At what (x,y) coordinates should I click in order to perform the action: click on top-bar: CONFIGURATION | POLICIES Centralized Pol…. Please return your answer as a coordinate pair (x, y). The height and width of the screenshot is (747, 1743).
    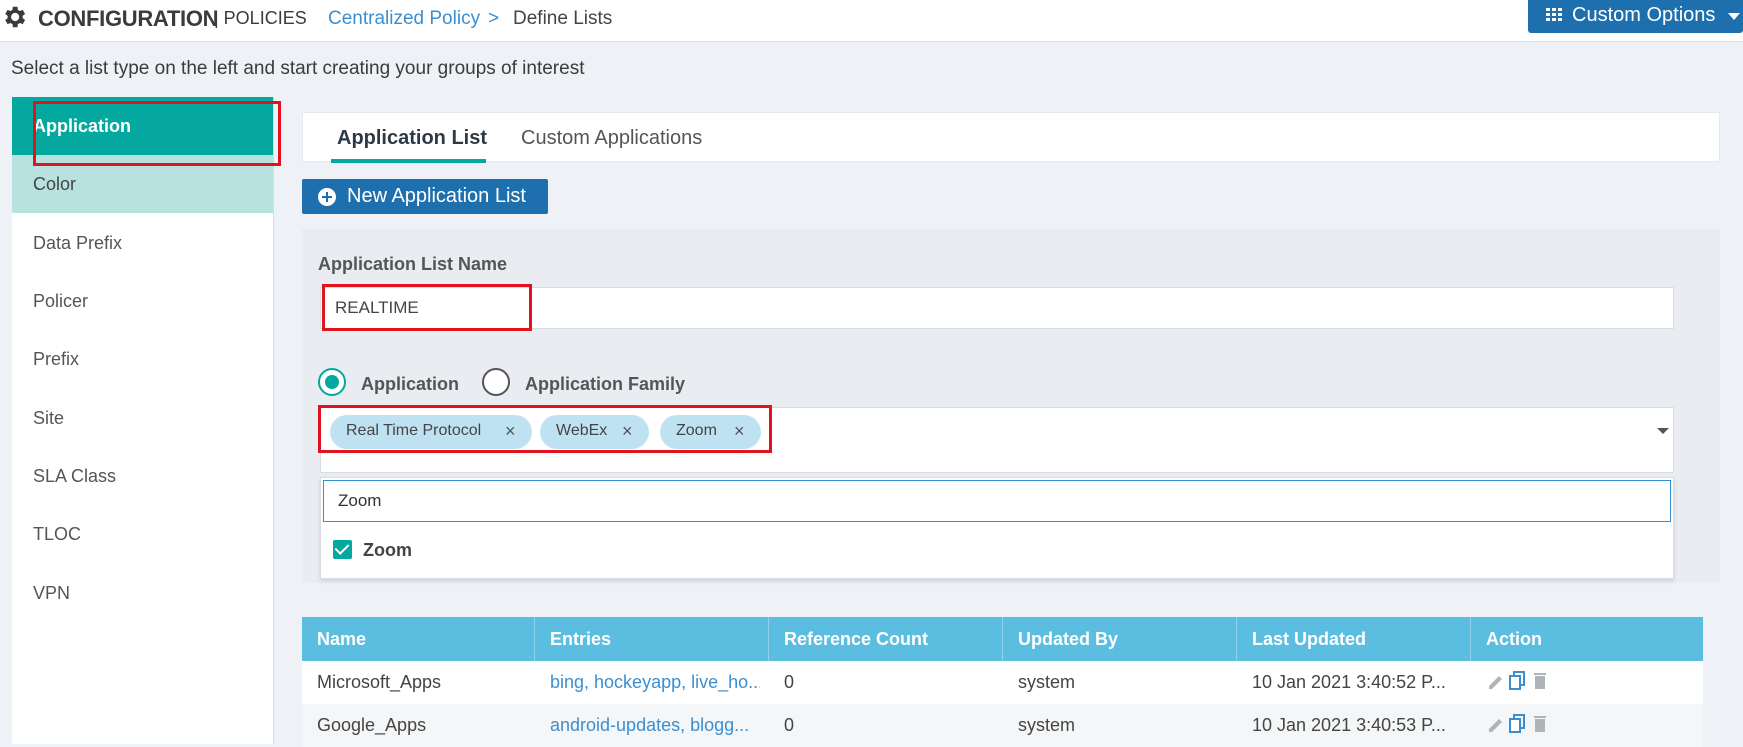
    Looking at the image, I should click on (871, 21).